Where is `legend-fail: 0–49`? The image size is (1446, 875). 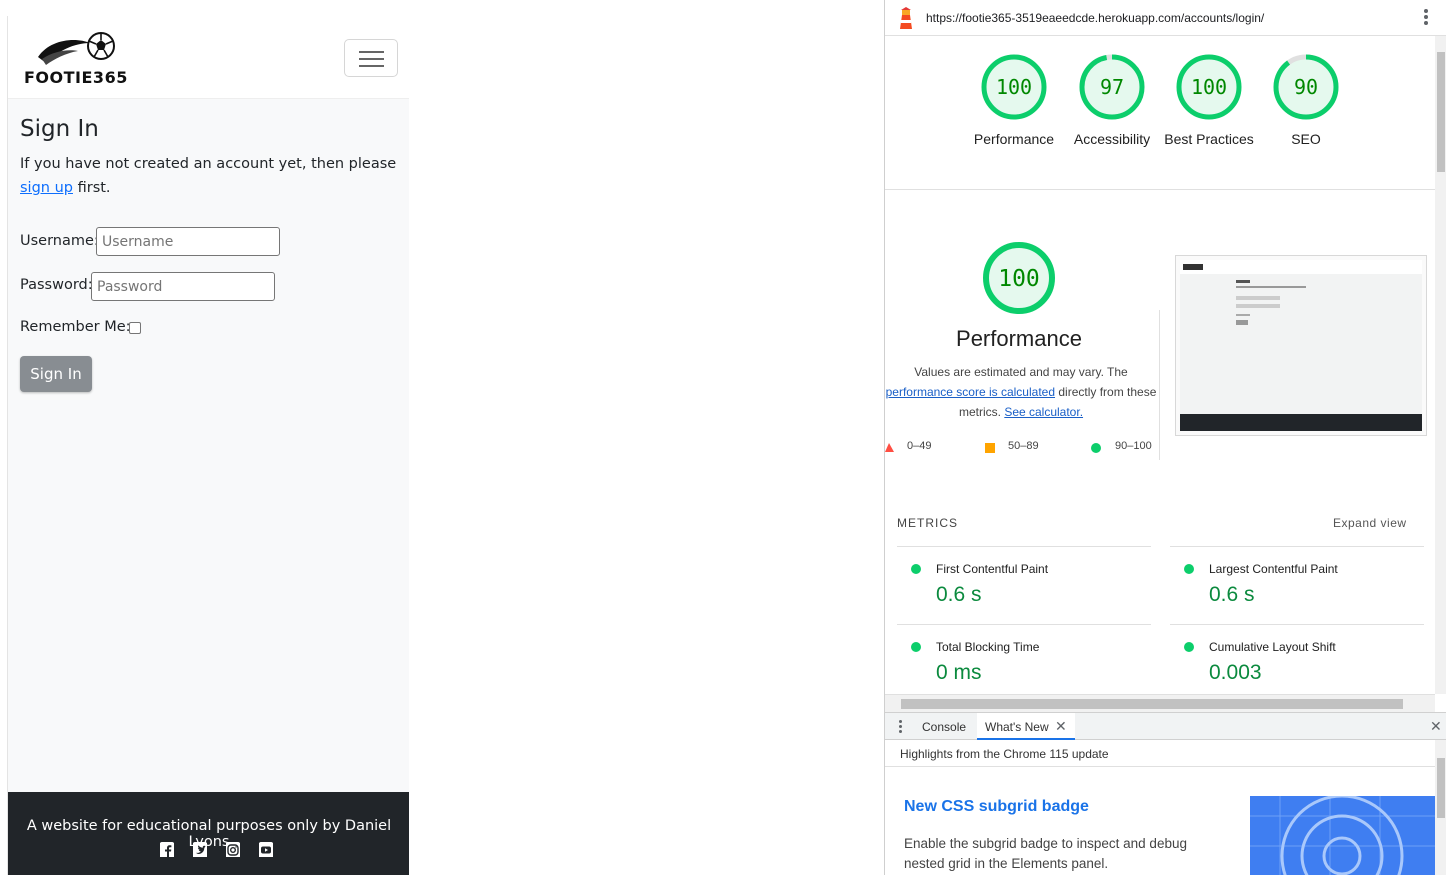
legend-fail: 0–49 is located at coordinates (919, 446).